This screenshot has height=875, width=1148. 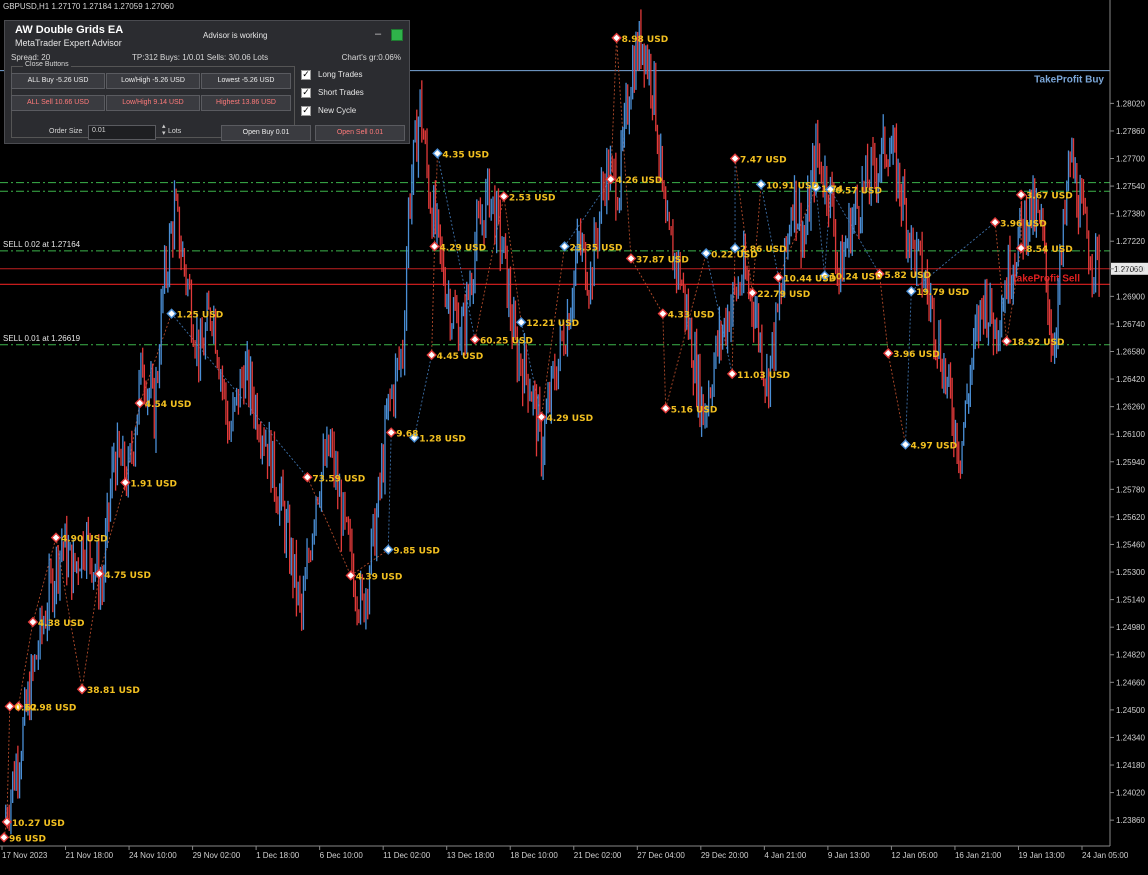 What do you see at coordinates (306, 111) in the screenshot?
I see `new-cycle-checkbox: ✓` at bounding box center [306, 111].